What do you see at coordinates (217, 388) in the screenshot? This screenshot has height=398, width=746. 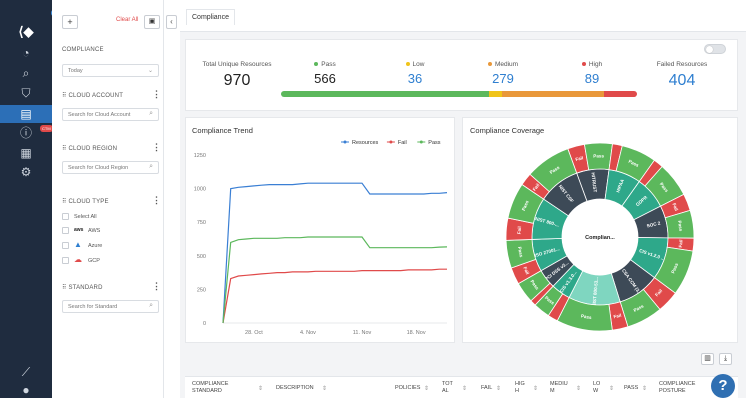 I see `col-compliance-standard: COMPLIANCE STANDARD` at bounding box center [217, 388].